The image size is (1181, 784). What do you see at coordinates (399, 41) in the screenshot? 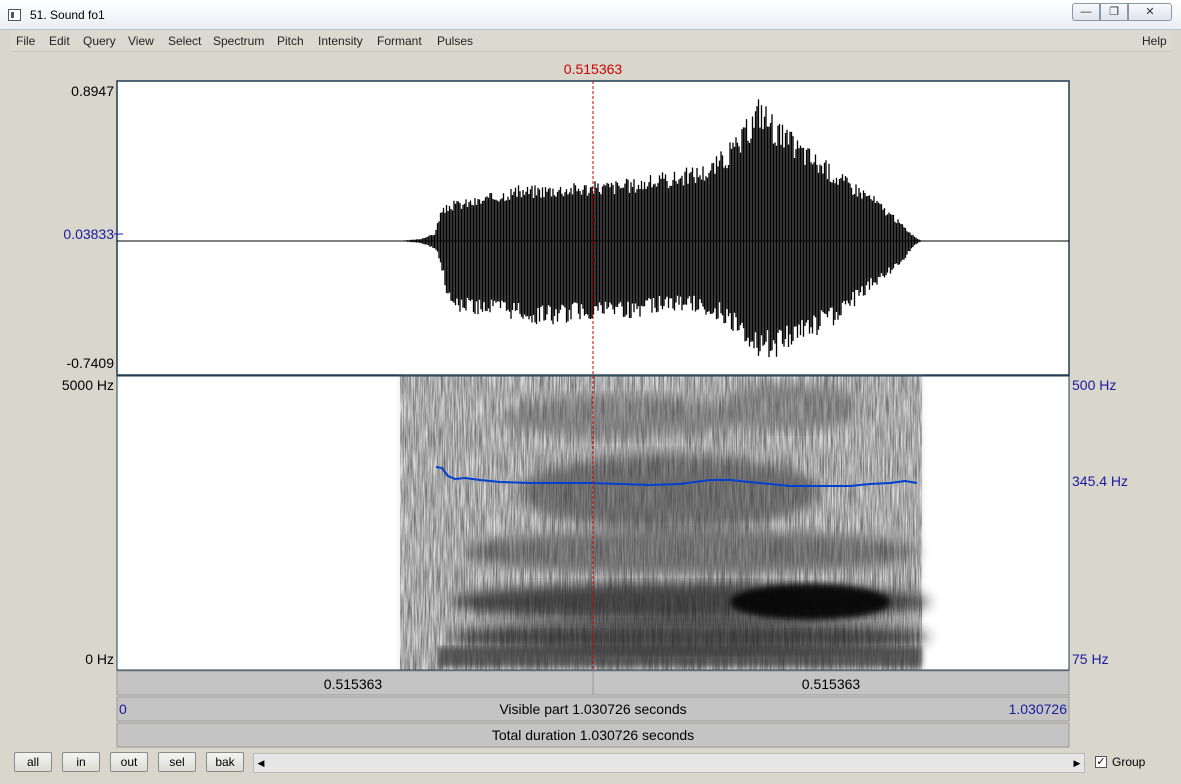
I see `menu-formant: Formant` at bounding box center [399, 41].